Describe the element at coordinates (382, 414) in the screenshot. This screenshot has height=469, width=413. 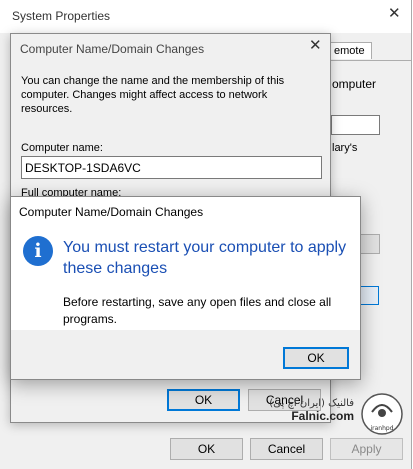
I see `watermark-logo-icon: iranhpd` at that location.